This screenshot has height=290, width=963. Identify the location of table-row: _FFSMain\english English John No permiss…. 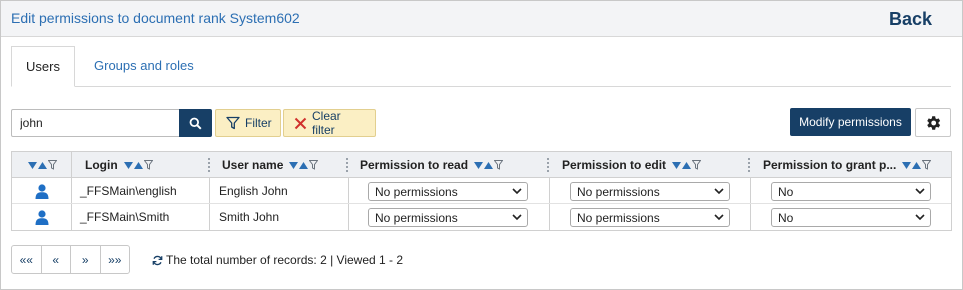
(481, 191).